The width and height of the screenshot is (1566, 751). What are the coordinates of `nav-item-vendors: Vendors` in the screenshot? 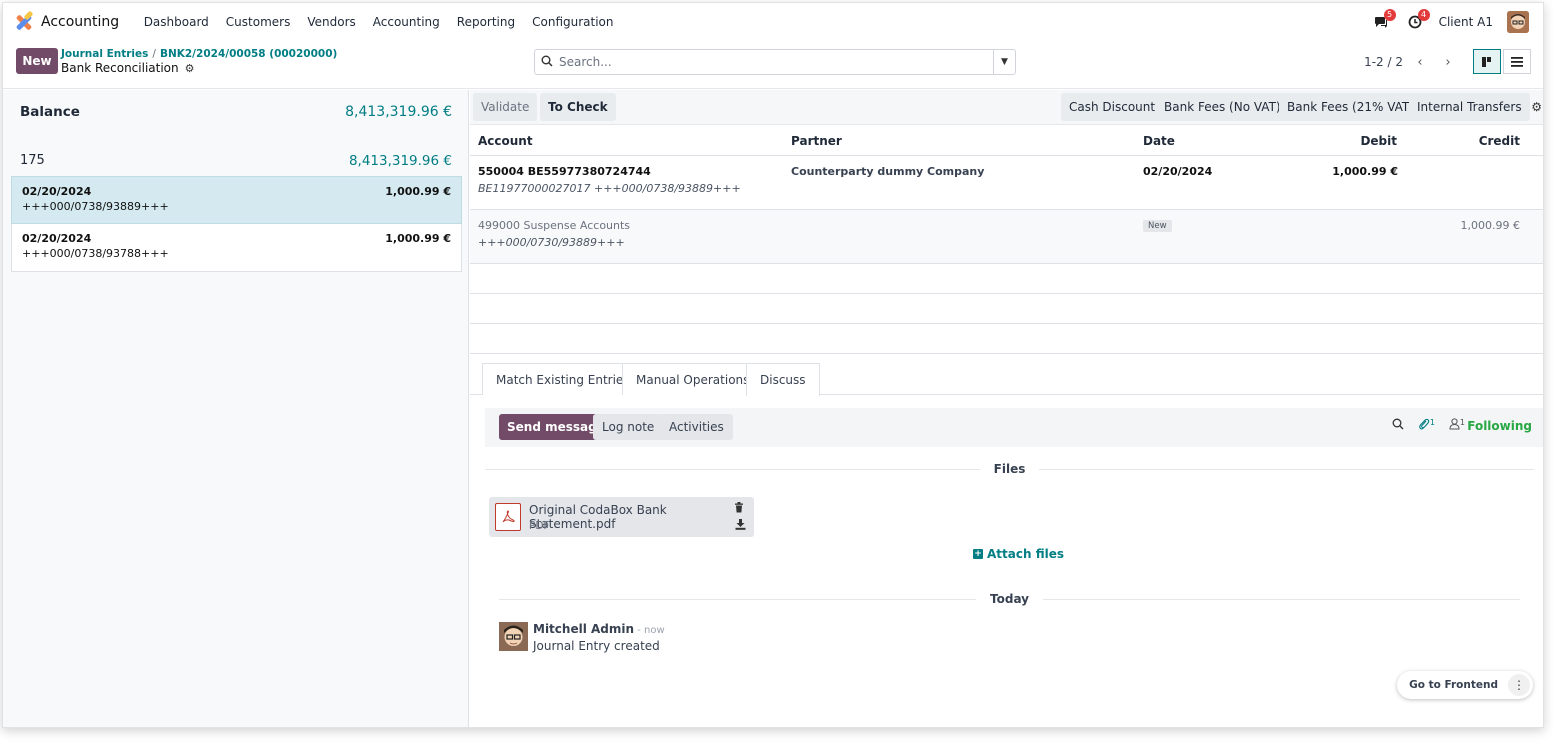 It's located at (331, 22).